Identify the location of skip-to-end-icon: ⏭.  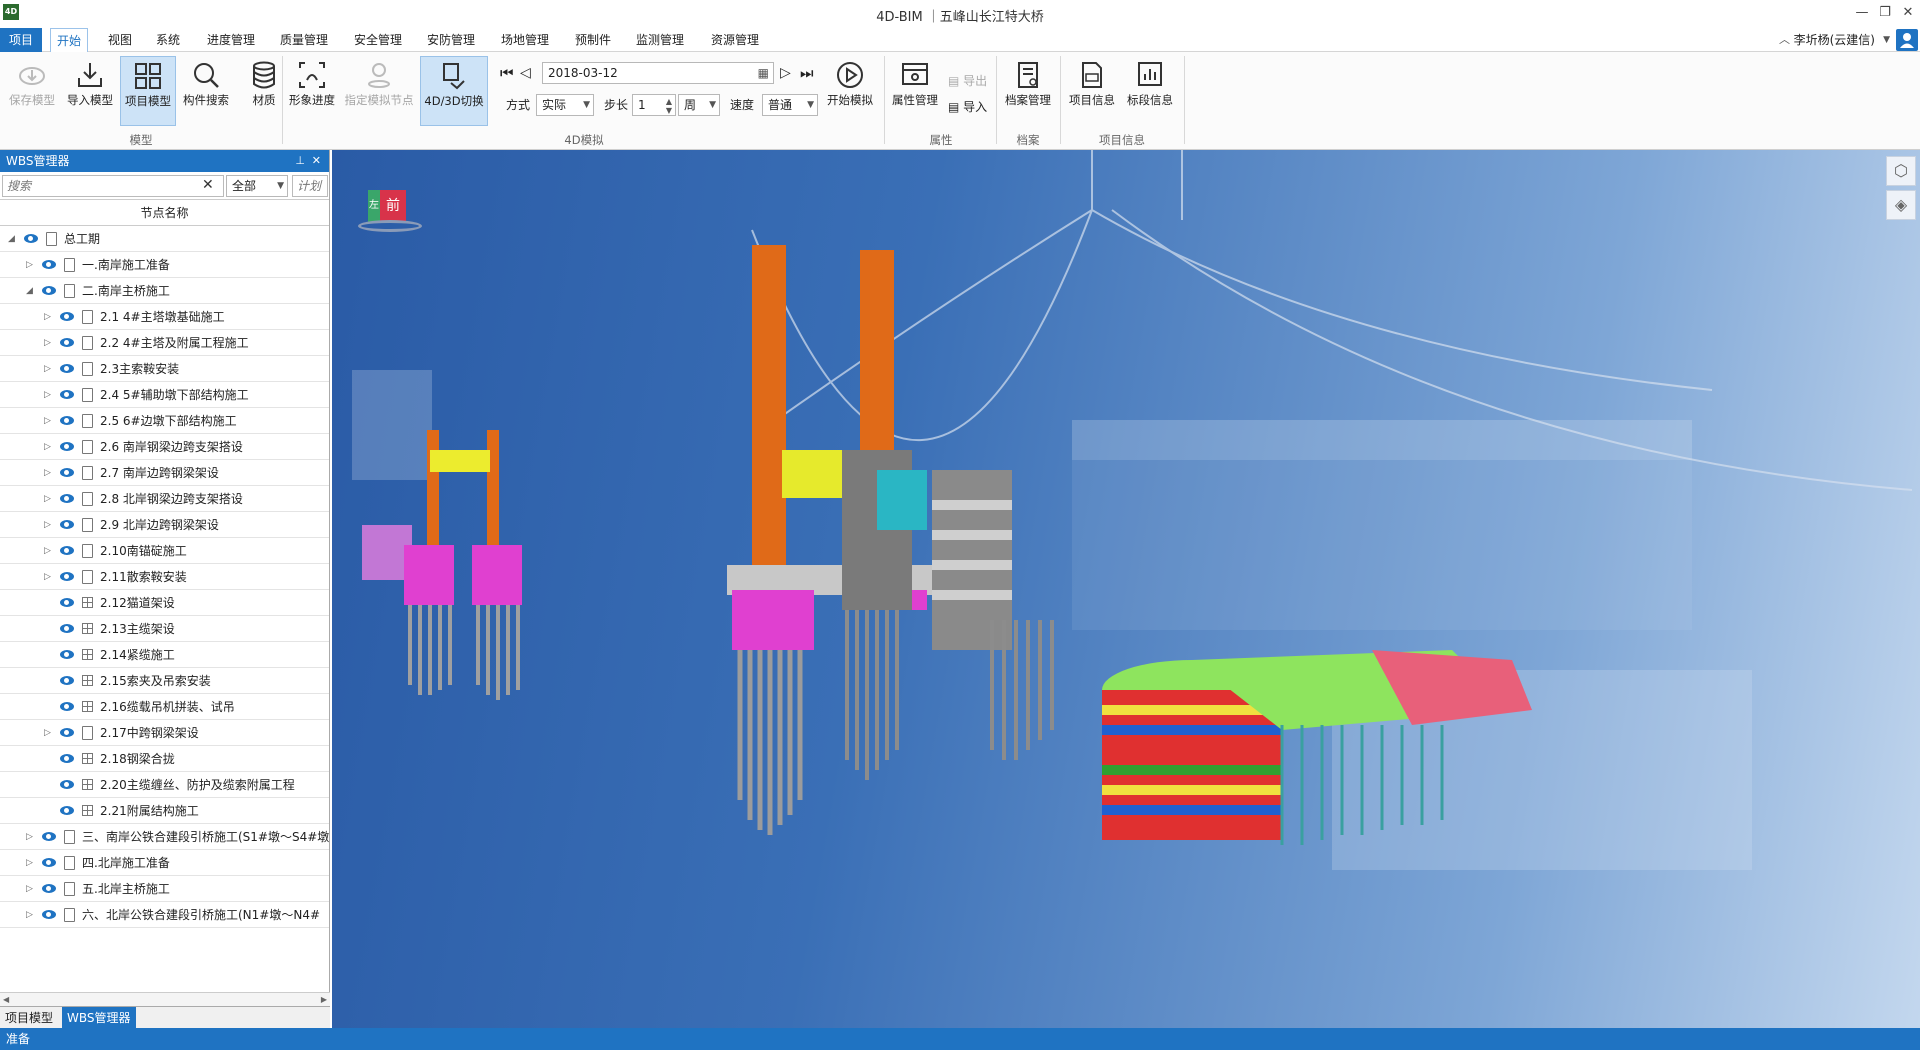
(807, 73).